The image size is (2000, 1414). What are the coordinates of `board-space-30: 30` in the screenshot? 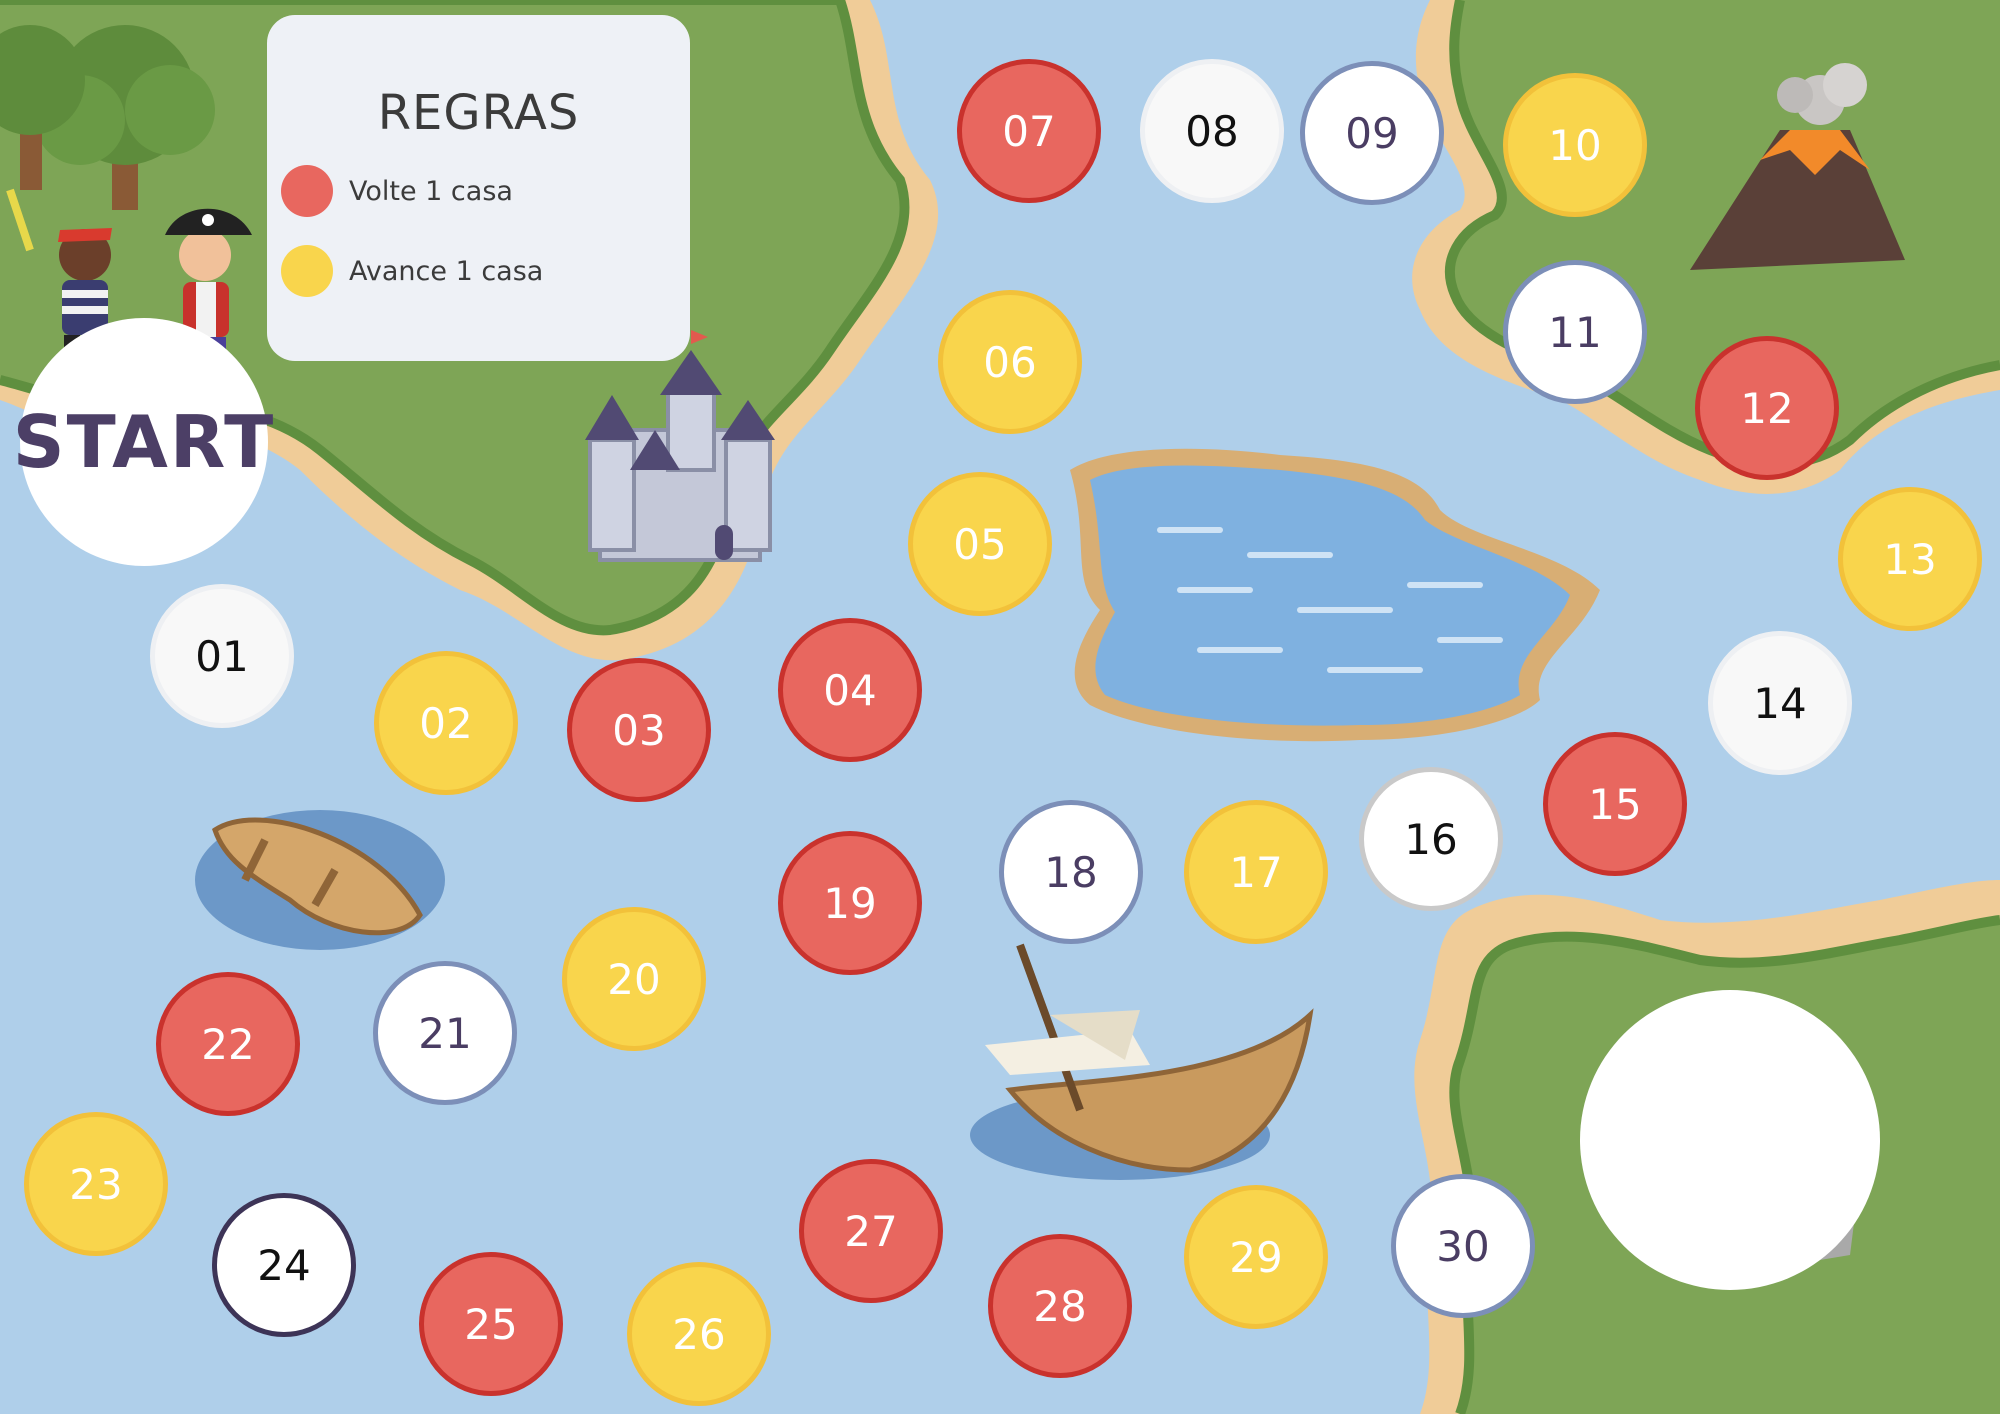 It's located at (1463, 1246).